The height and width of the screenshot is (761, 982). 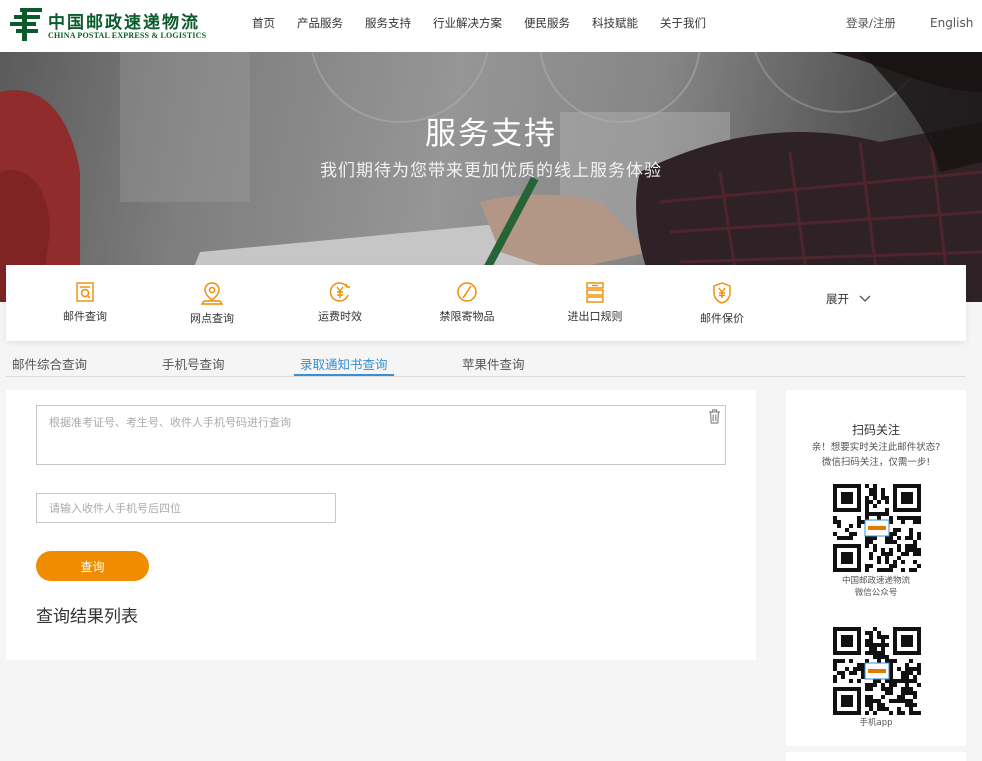 I want to click on rules-icon, so click(x=595, y=292).